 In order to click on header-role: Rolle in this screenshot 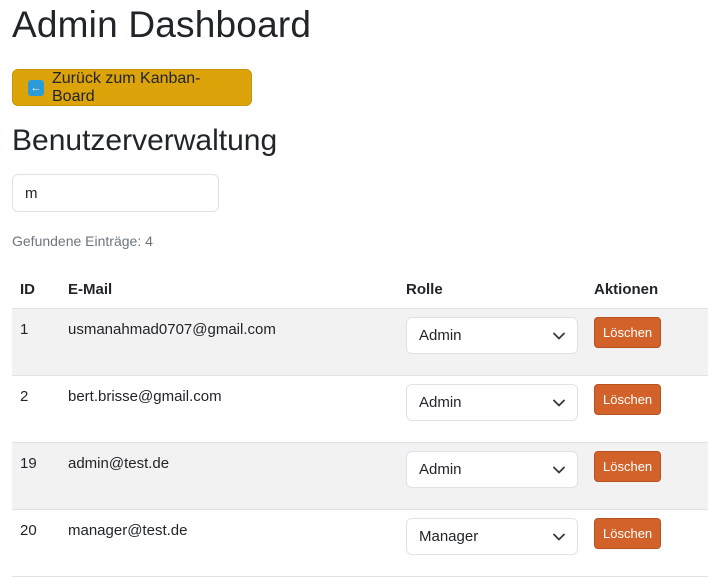, I will do `click(492, 289)`.